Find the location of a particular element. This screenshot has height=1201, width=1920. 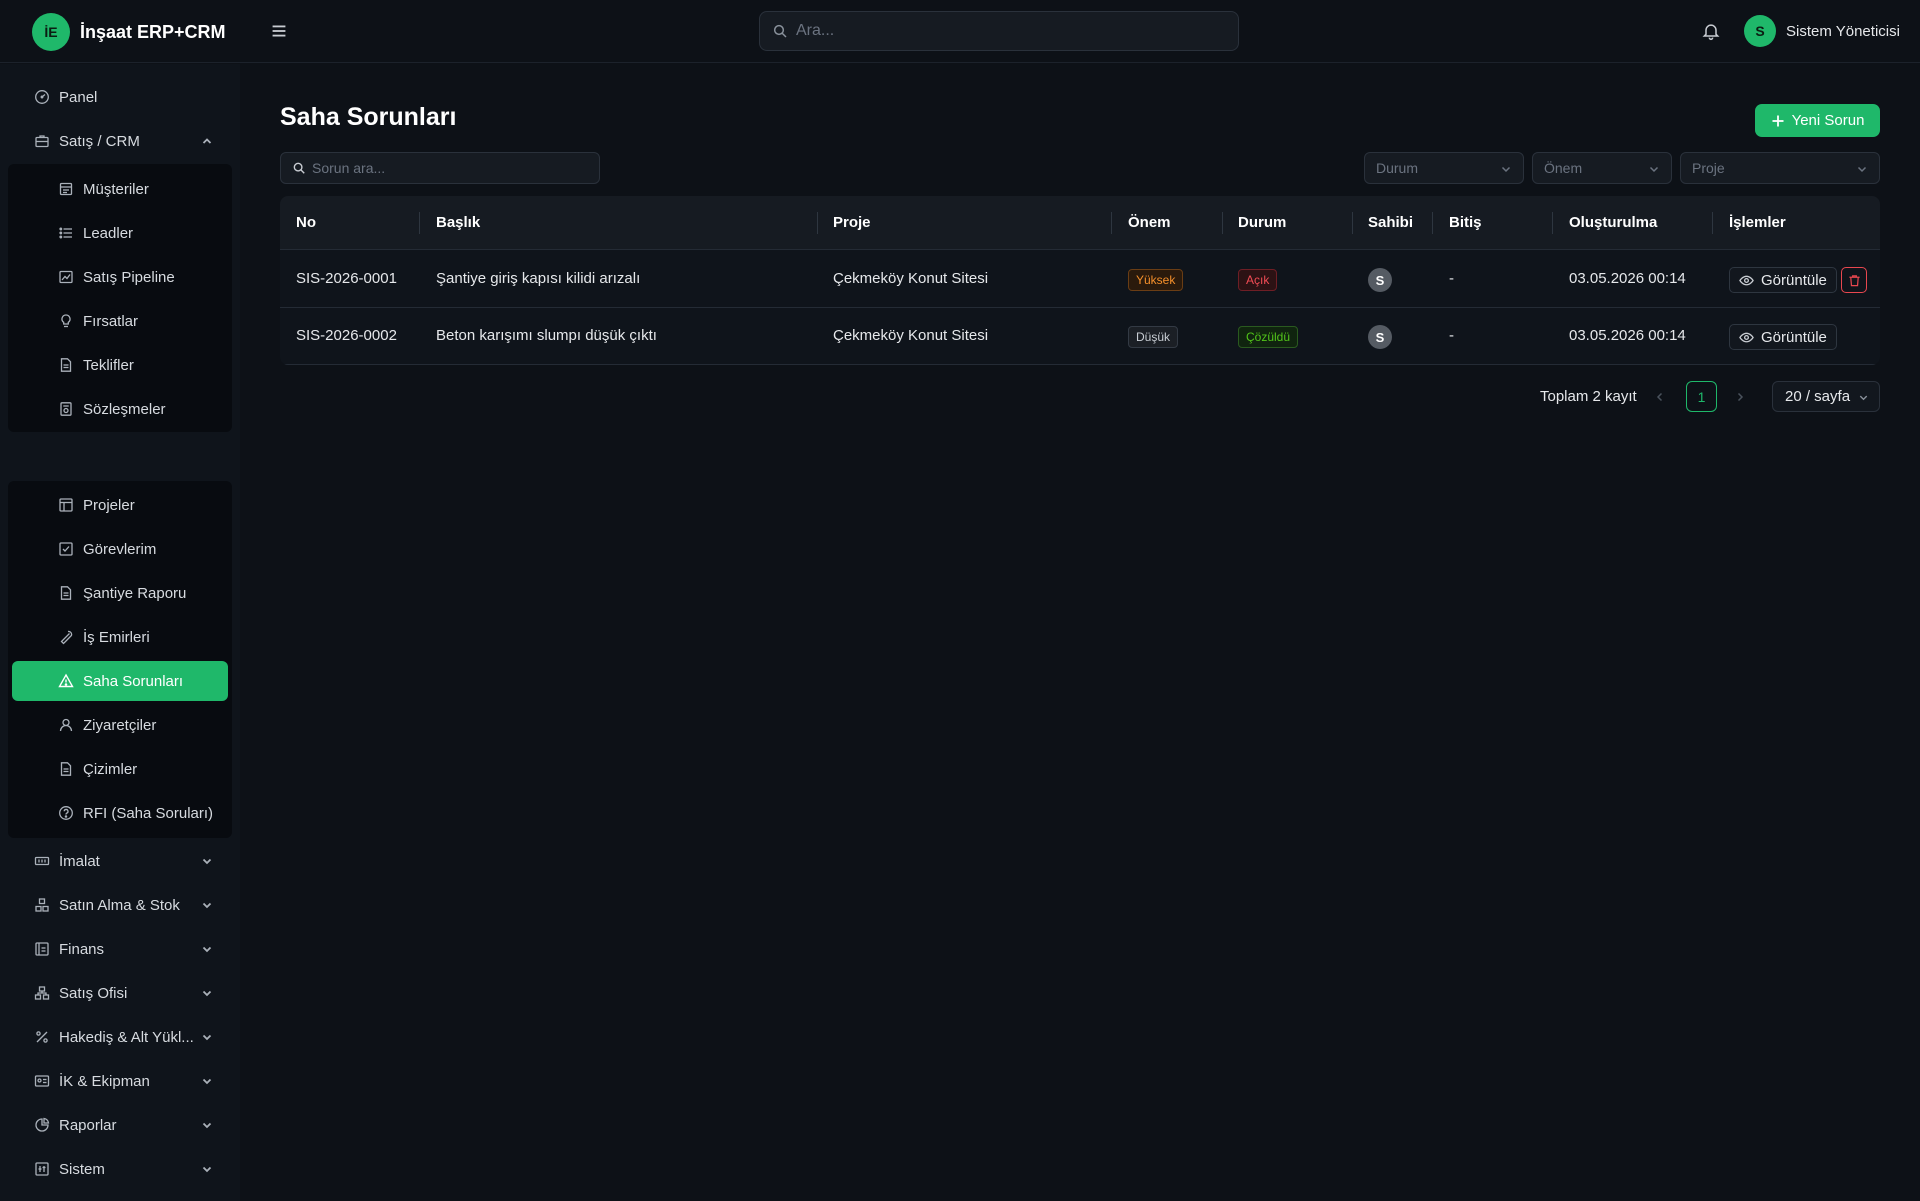

priority-filter: Önem is located at coordinates (1602, 168).